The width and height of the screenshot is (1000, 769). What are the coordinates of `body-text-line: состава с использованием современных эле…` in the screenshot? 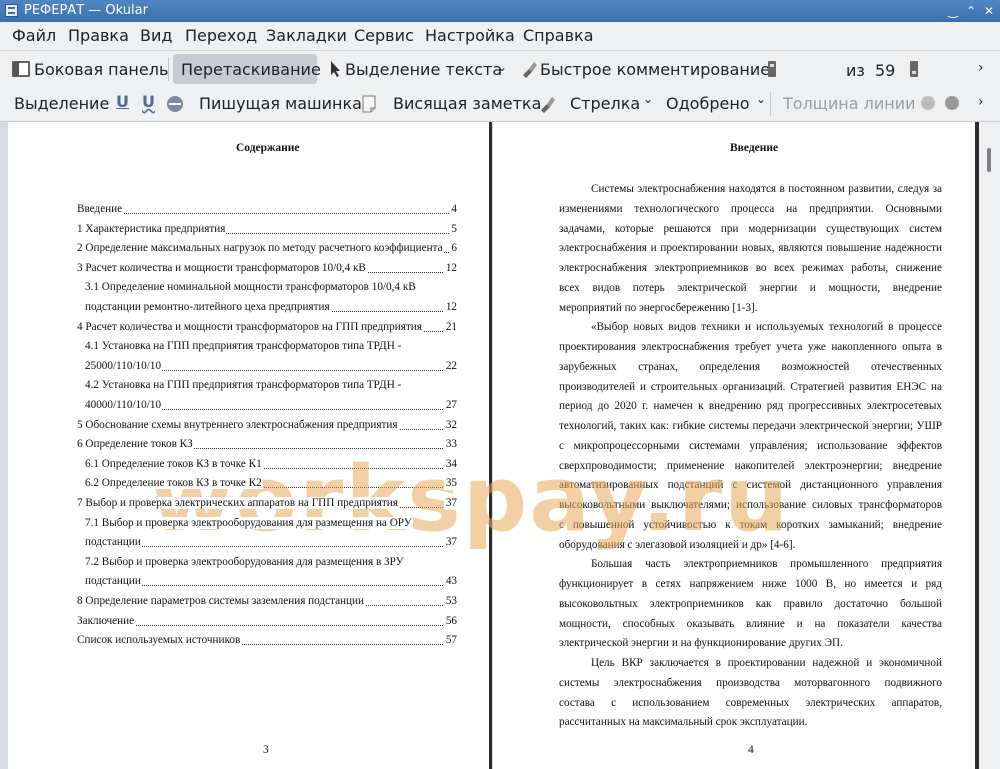 It's located at (750, 702).